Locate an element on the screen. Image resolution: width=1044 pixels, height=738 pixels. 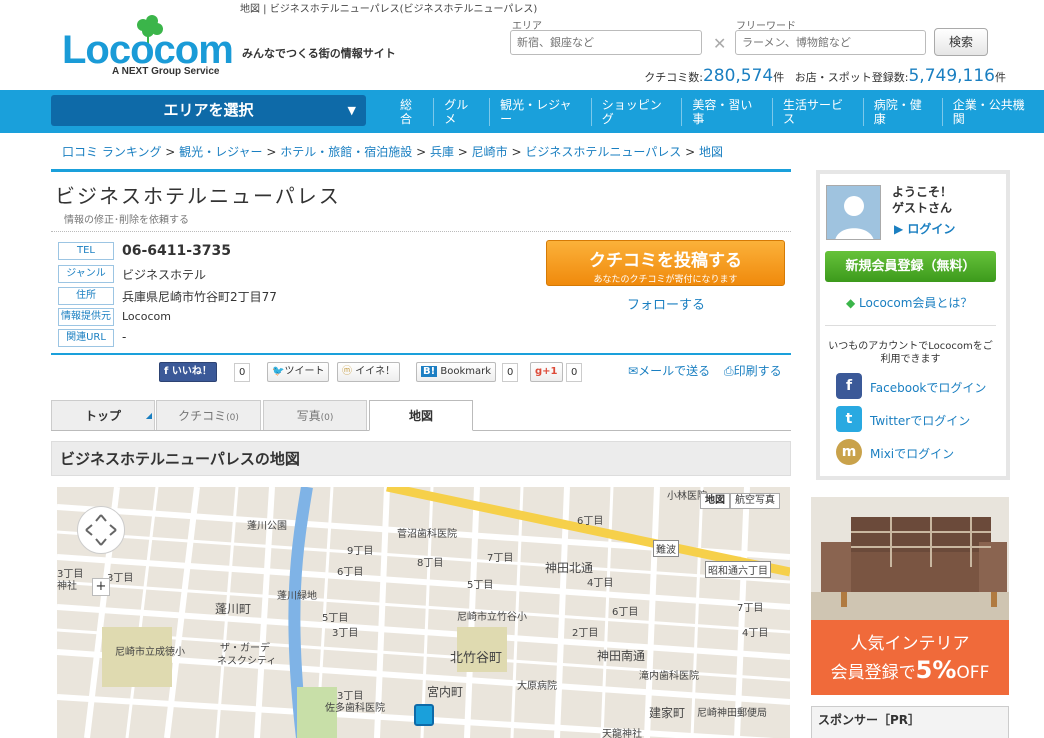
twitter-login: t Twitterでログイン is located at coordinates (921, 419).